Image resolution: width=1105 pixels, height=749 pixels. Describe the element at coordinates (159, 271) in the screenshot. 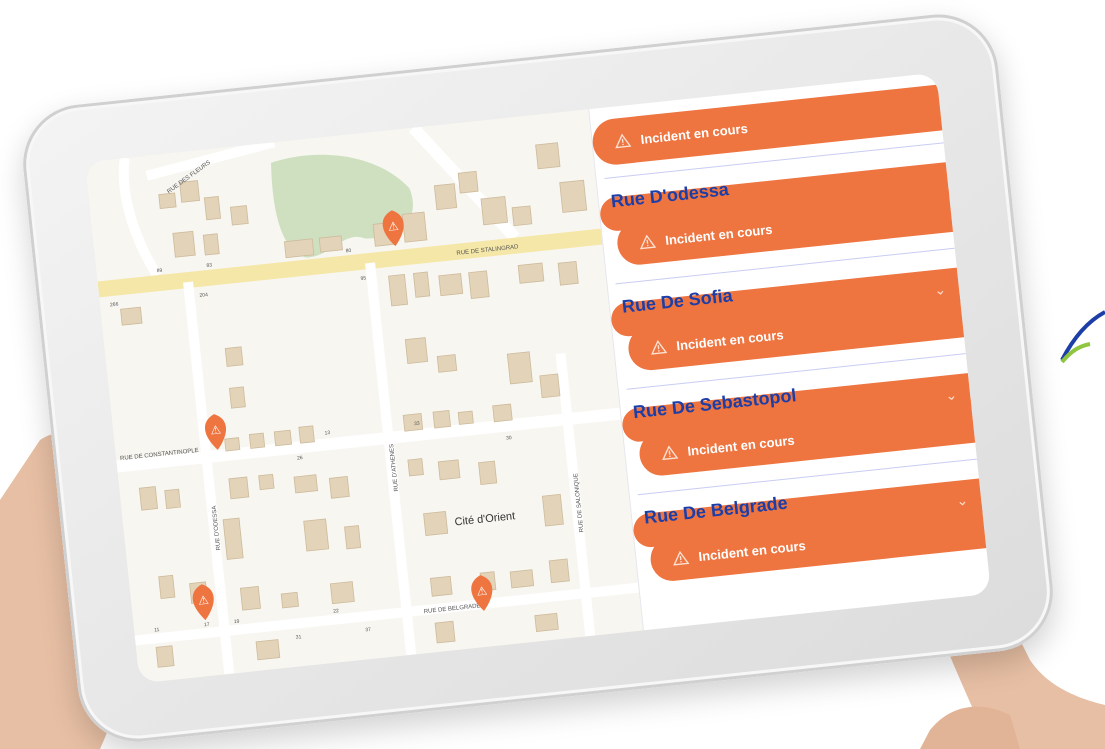

I see `svg-text: 89` at that location.